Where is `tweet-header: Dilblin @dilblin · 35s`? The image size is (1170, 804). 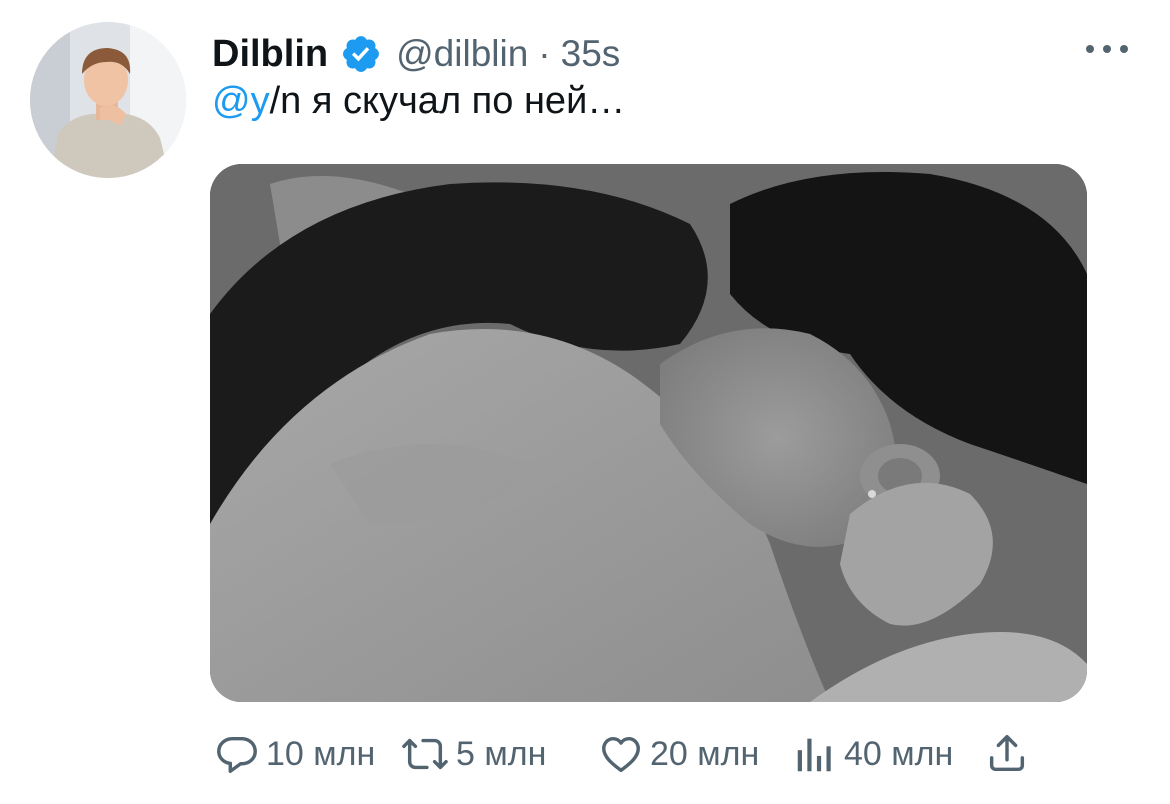 tweet-header: Dilblin @dilblin · 35s is located at coordinates (416, 54).